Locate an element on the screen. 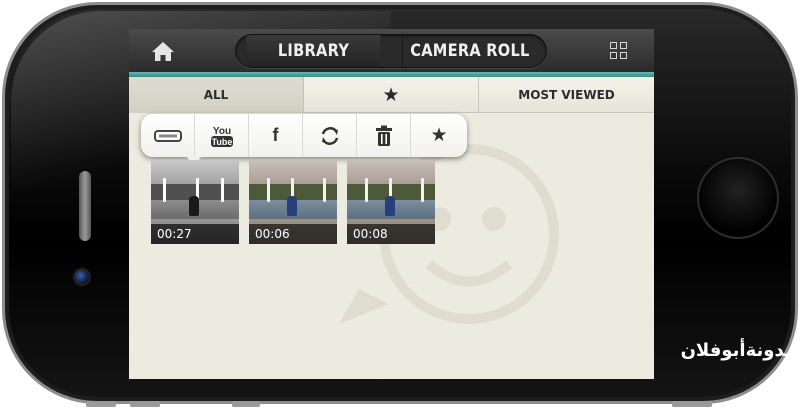 Image resolution: width=800 pixels, height=411 pixels. favorite-button: ★ is located at coordinates (439, 135).